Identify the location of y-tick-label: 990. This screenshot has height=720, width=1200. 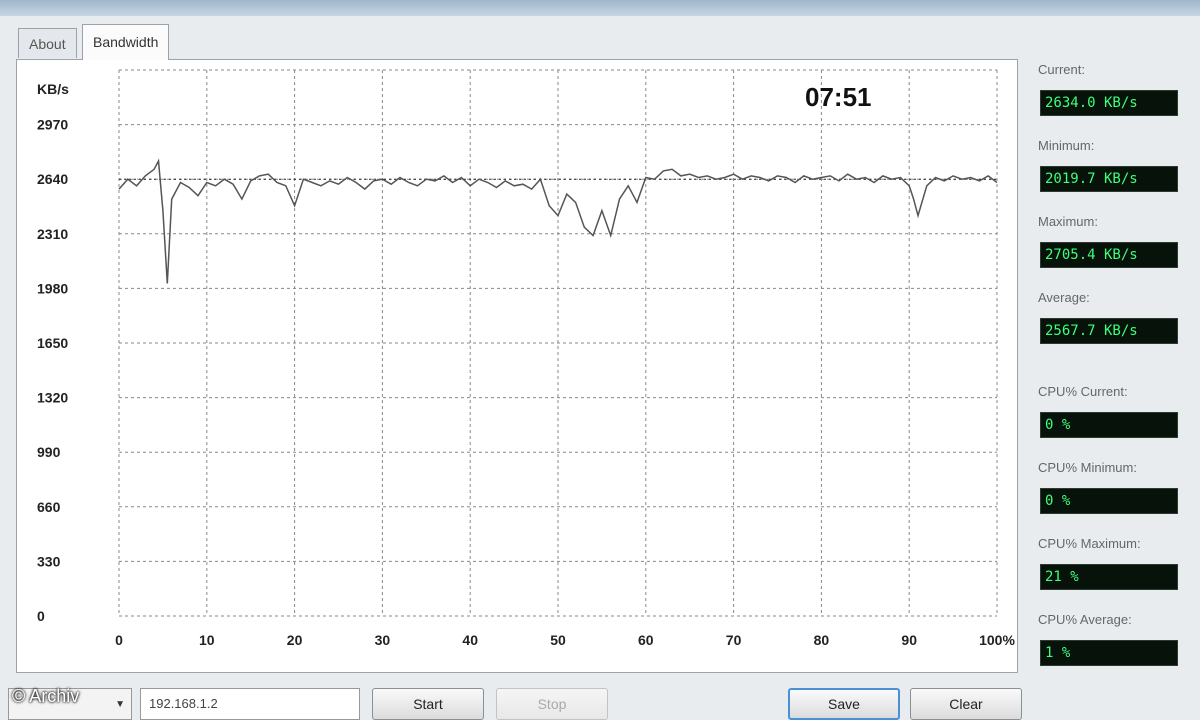
(49, 452).